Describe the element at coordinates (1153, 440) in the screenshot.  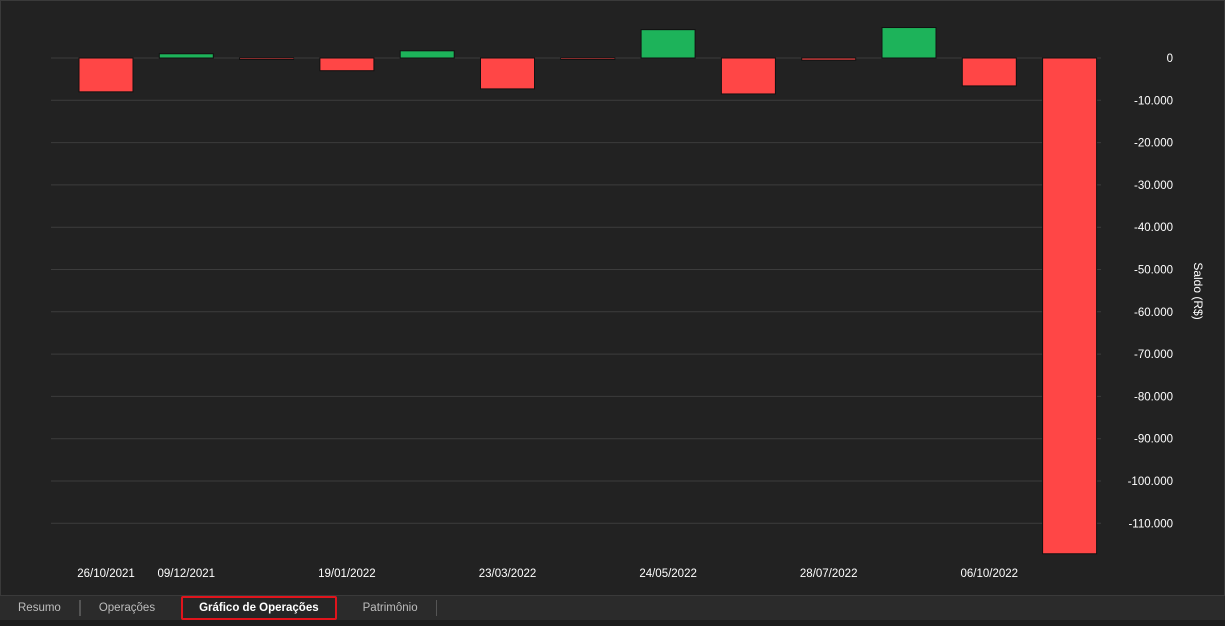
I see `y-tick-label: -90.000` at that location.